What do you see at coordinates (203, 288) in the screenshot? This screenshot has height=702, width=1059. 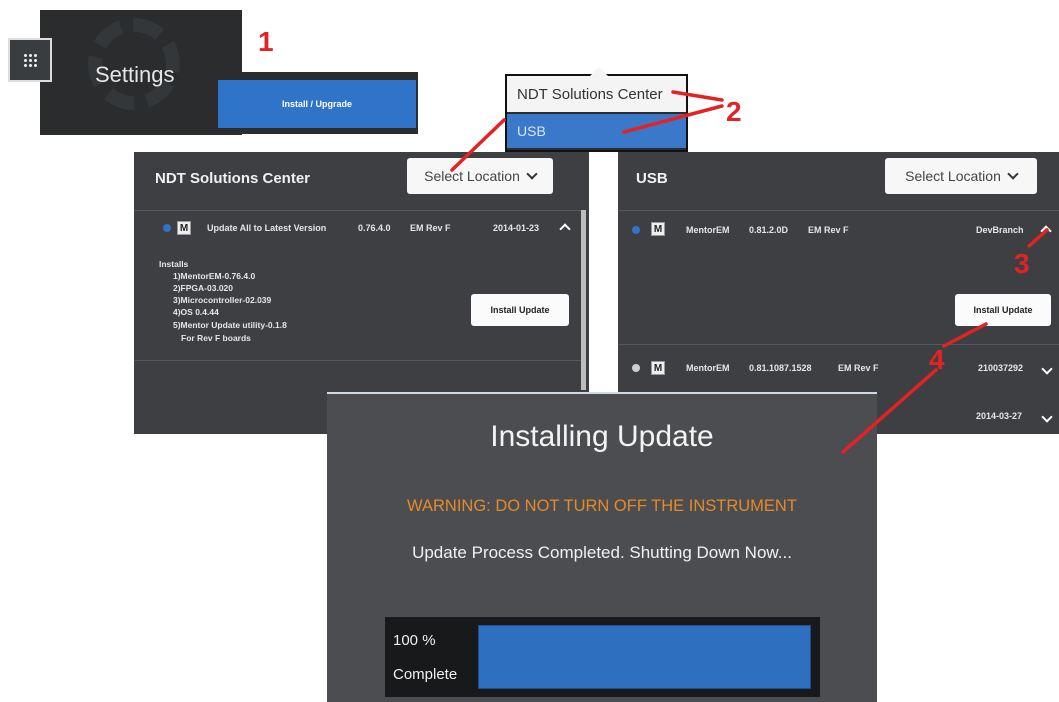 I see `install-item: 2)FPGA-03.020` at bounding box center [203, 288].